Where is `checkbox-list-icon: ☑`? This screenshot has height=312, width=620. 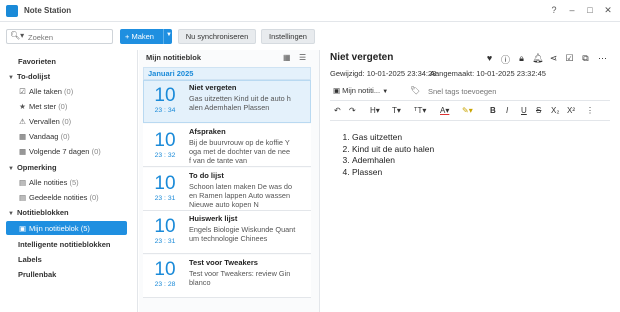 checkbox-list-icon: ☑ is located at coordinates (569, 58).